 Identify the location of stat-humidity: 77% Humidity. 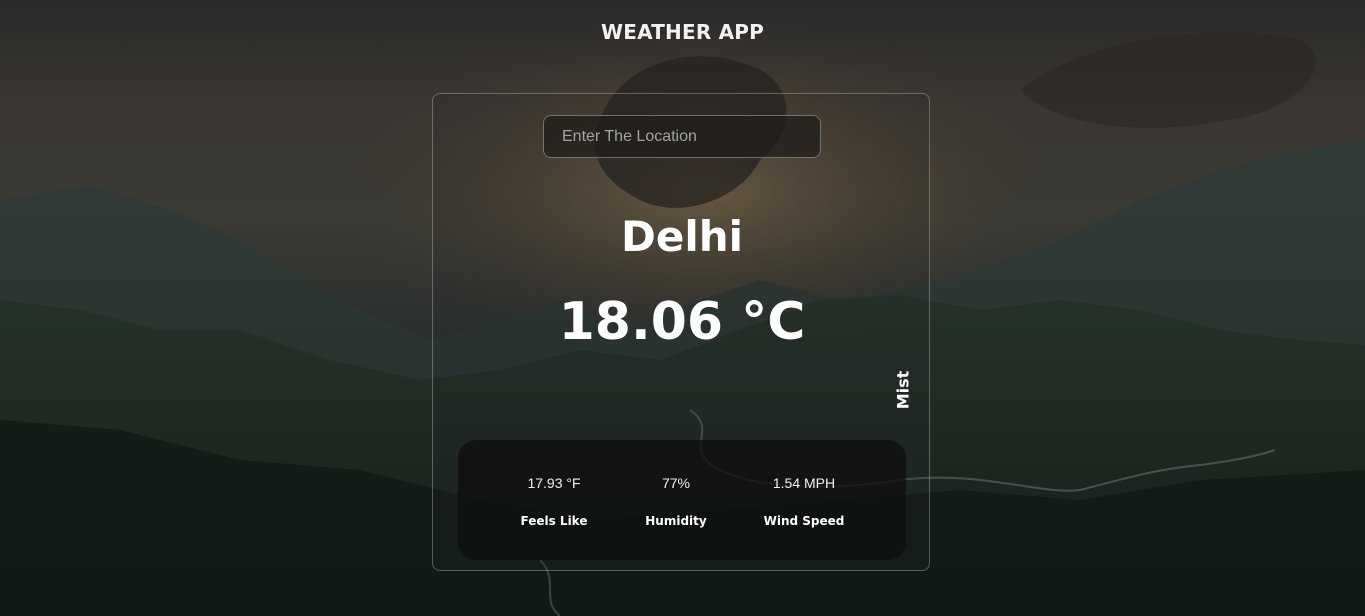
(676, 500).